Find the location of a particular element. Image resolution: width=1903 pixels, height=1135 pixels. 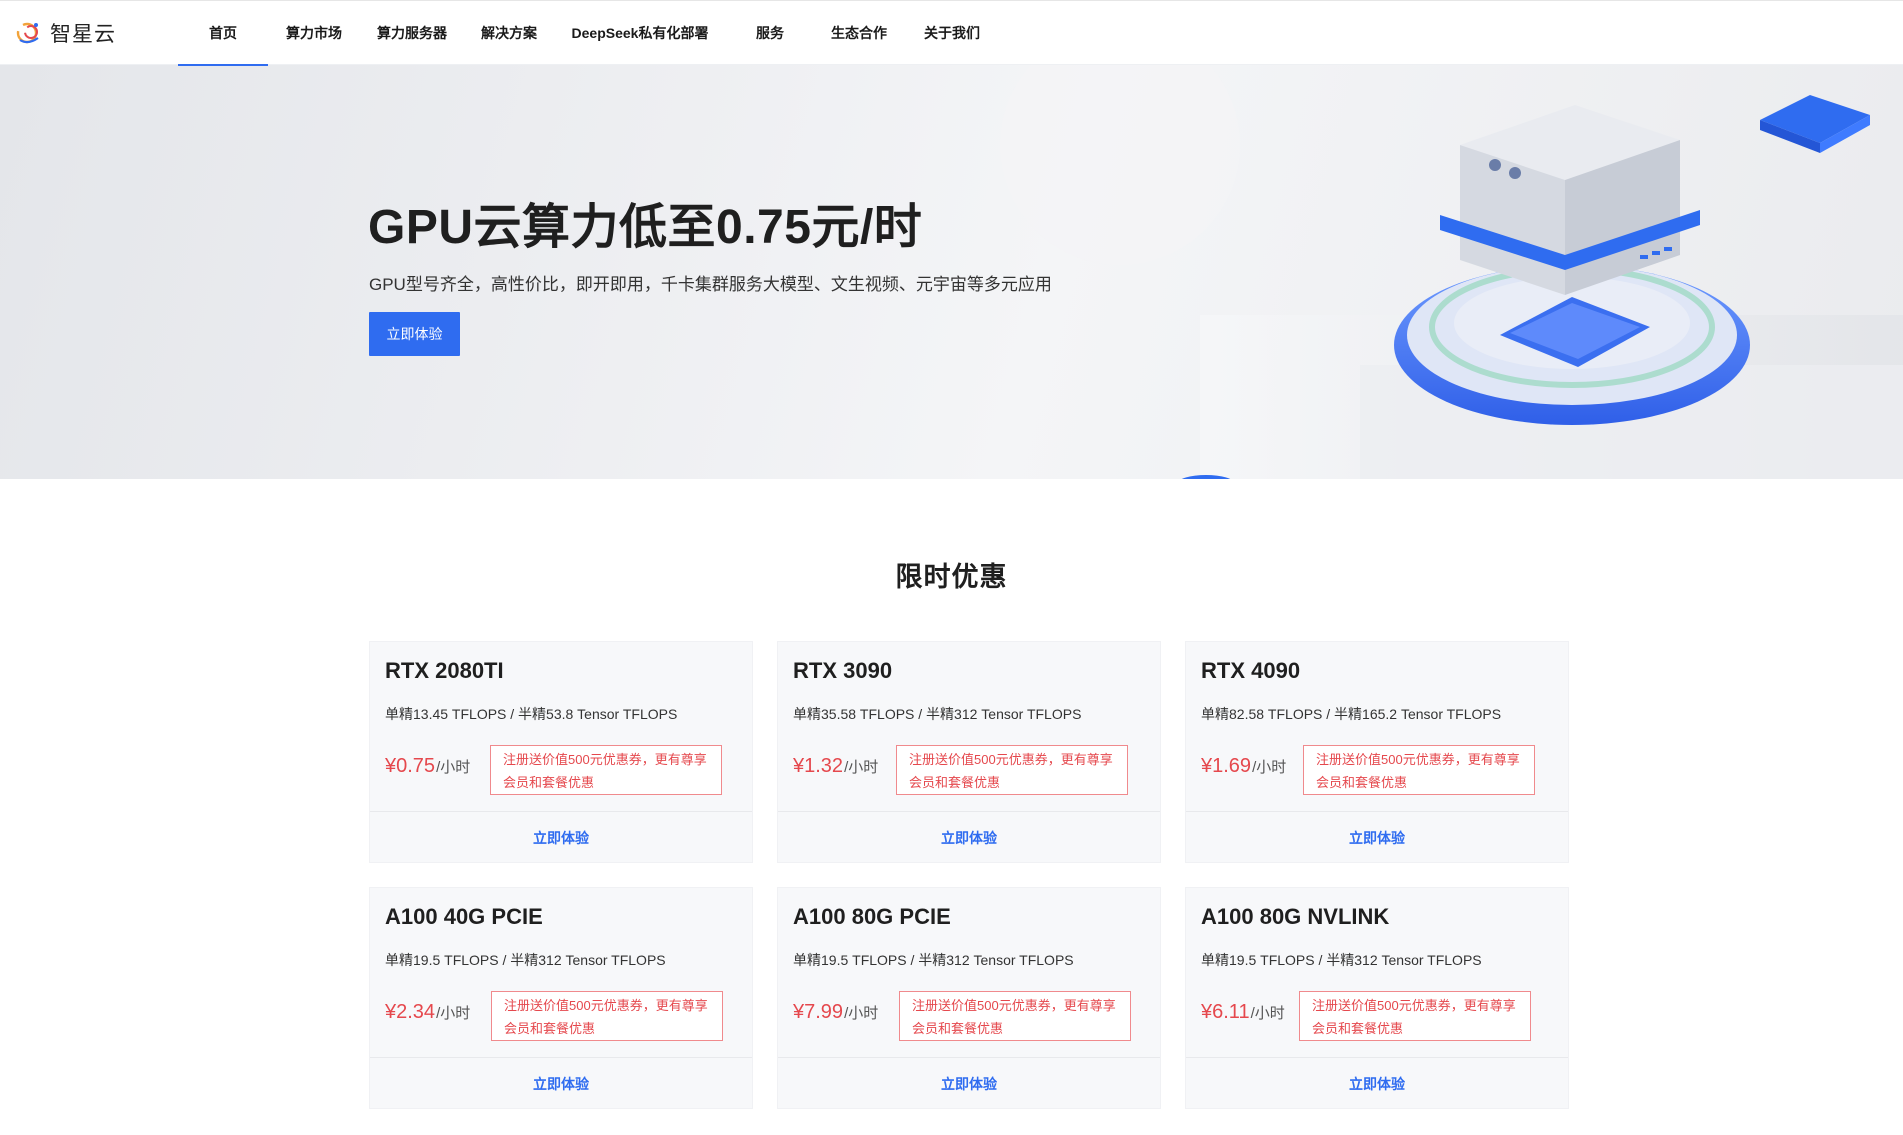

brand-logo: 智星云 is located at coordinates (65, 33).